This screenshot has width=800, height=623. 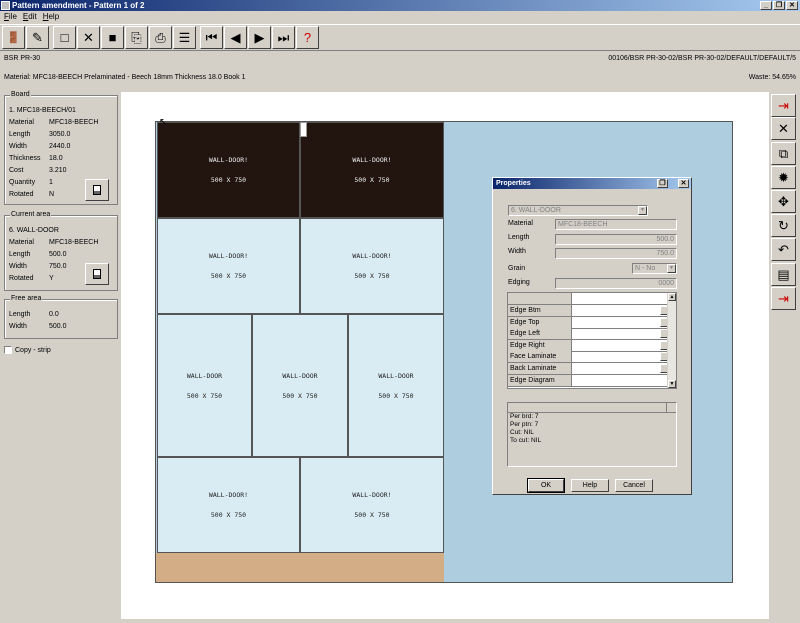 I want to click on new-button: □, so click(x=64, y=37).